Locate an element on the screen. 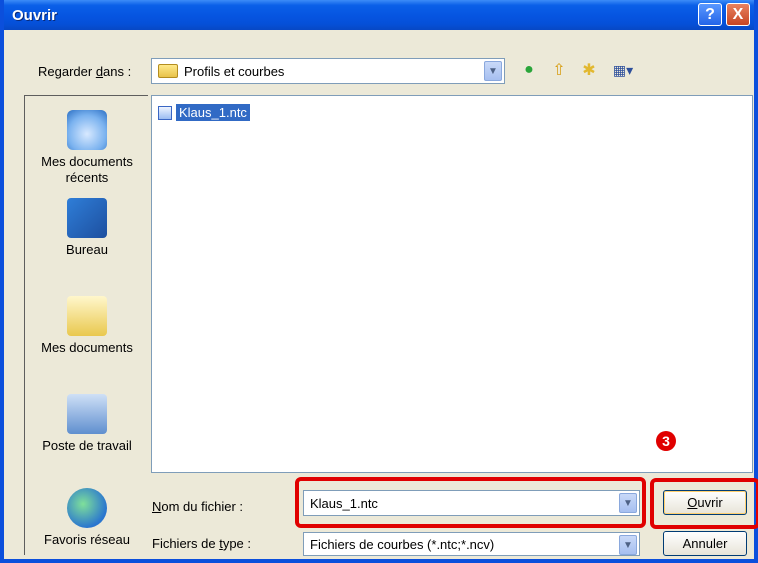 This screenshot has height=563, width=758. look-in-combo: Profils et courbes ▼ is located at coordinates (328, 71).